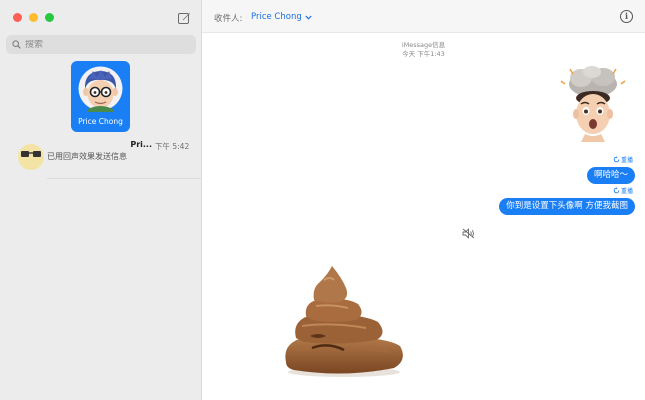 The height and width of the screenshot is (400, 645). Describe the element at coordinates (423, 45) in the screenshot. I see `service-label: iMessage信息` at that location.